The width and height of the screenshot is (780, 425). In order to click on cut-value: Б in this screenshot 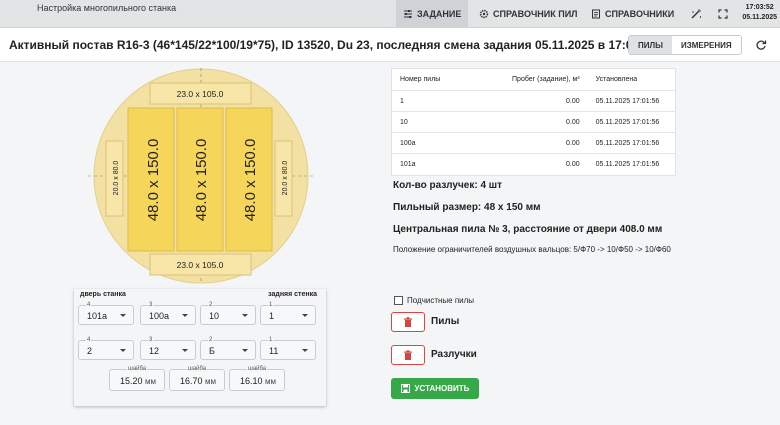, I will do `click(212, 351)`.